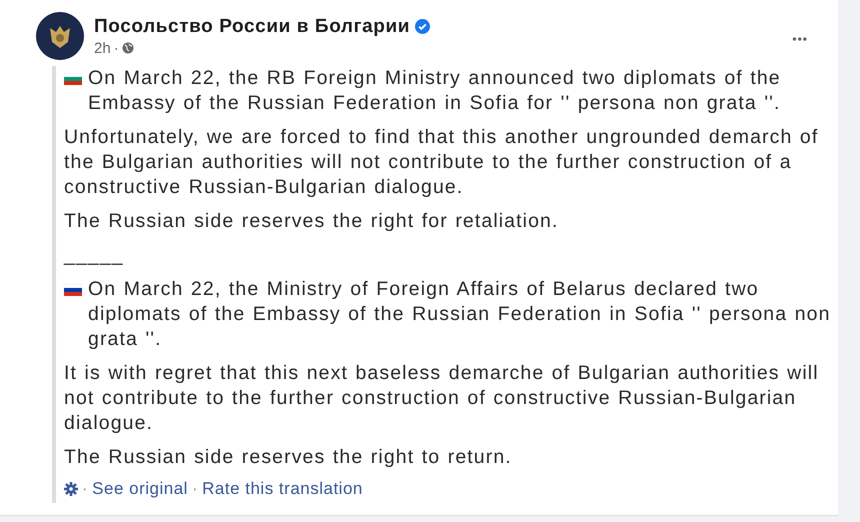 The height and width of the screenshot is (522, 860). Describe the element at coordinates (282, 489) in the screenshot. I see `rate-translation-link: Rate this translation` at that location.